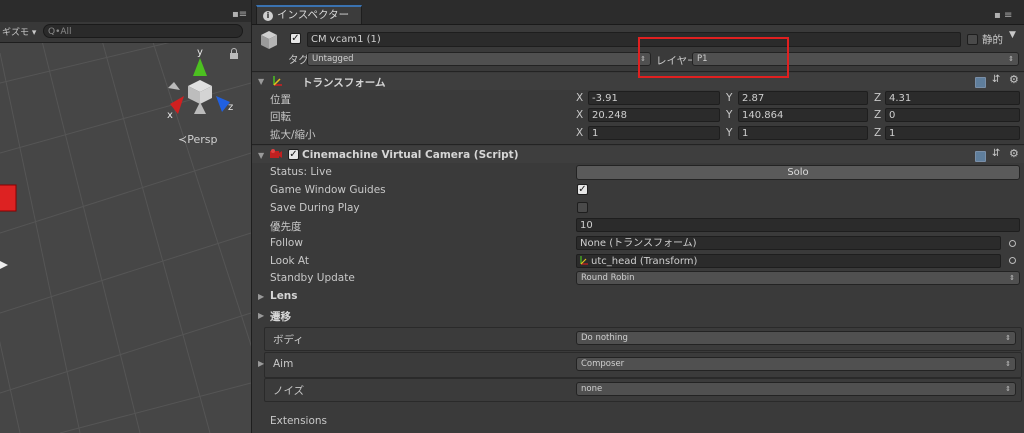 This screenshot has height=433, width=1024. What do you see at coordinates (952, 133) in the screenshot?
I see `scale-z-field: 1` at bounding box center [952, 133].